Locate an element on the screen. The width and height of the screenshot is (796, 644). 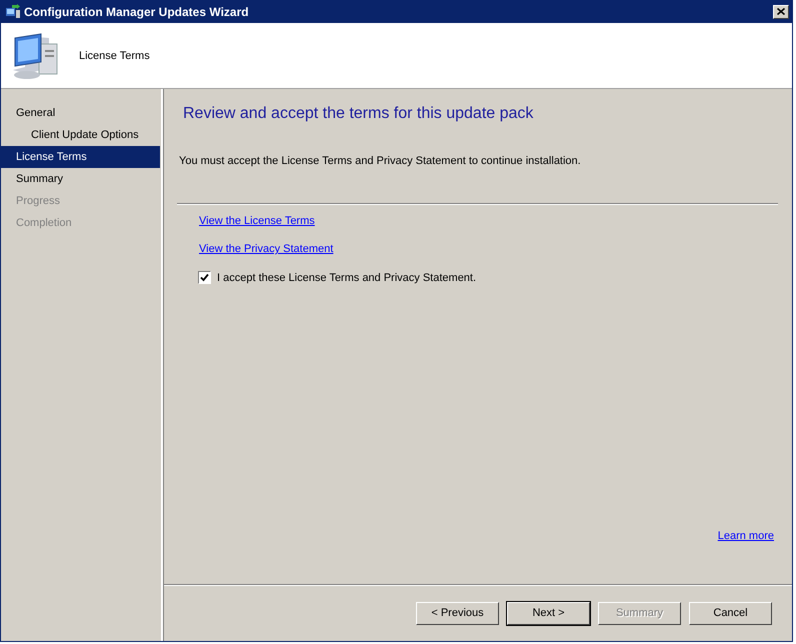
page-heading: Review and accept the terms for this update pack is located at coordinates (358, 114).